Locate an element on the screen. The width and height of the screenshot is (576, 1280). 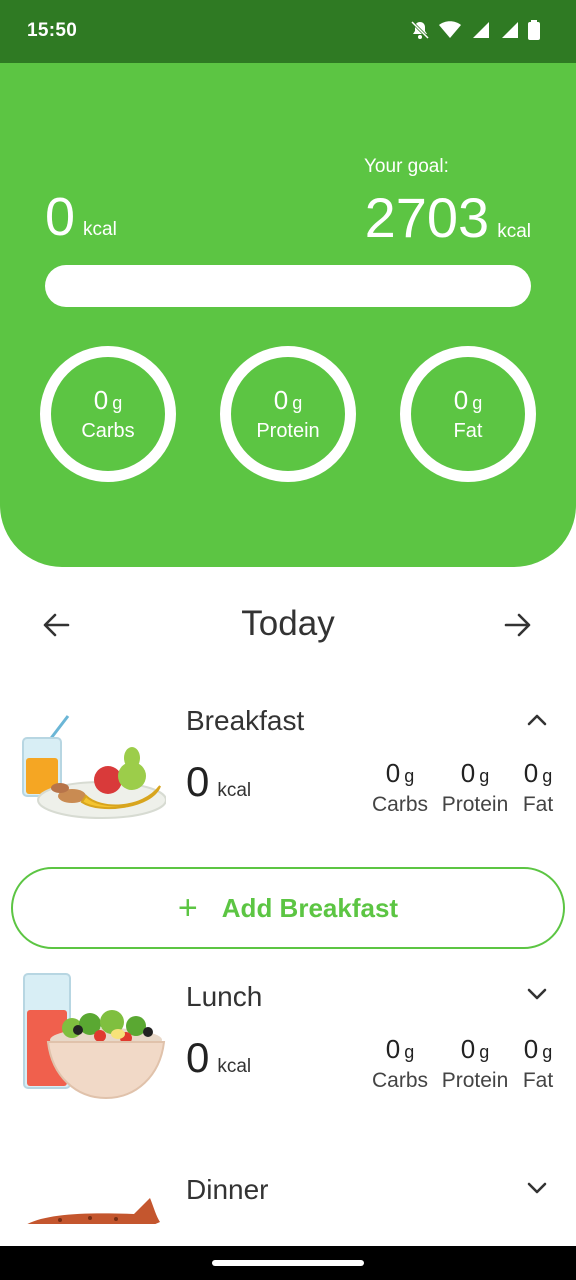
goal-unit: kcal is located at coordinates (514, 231).